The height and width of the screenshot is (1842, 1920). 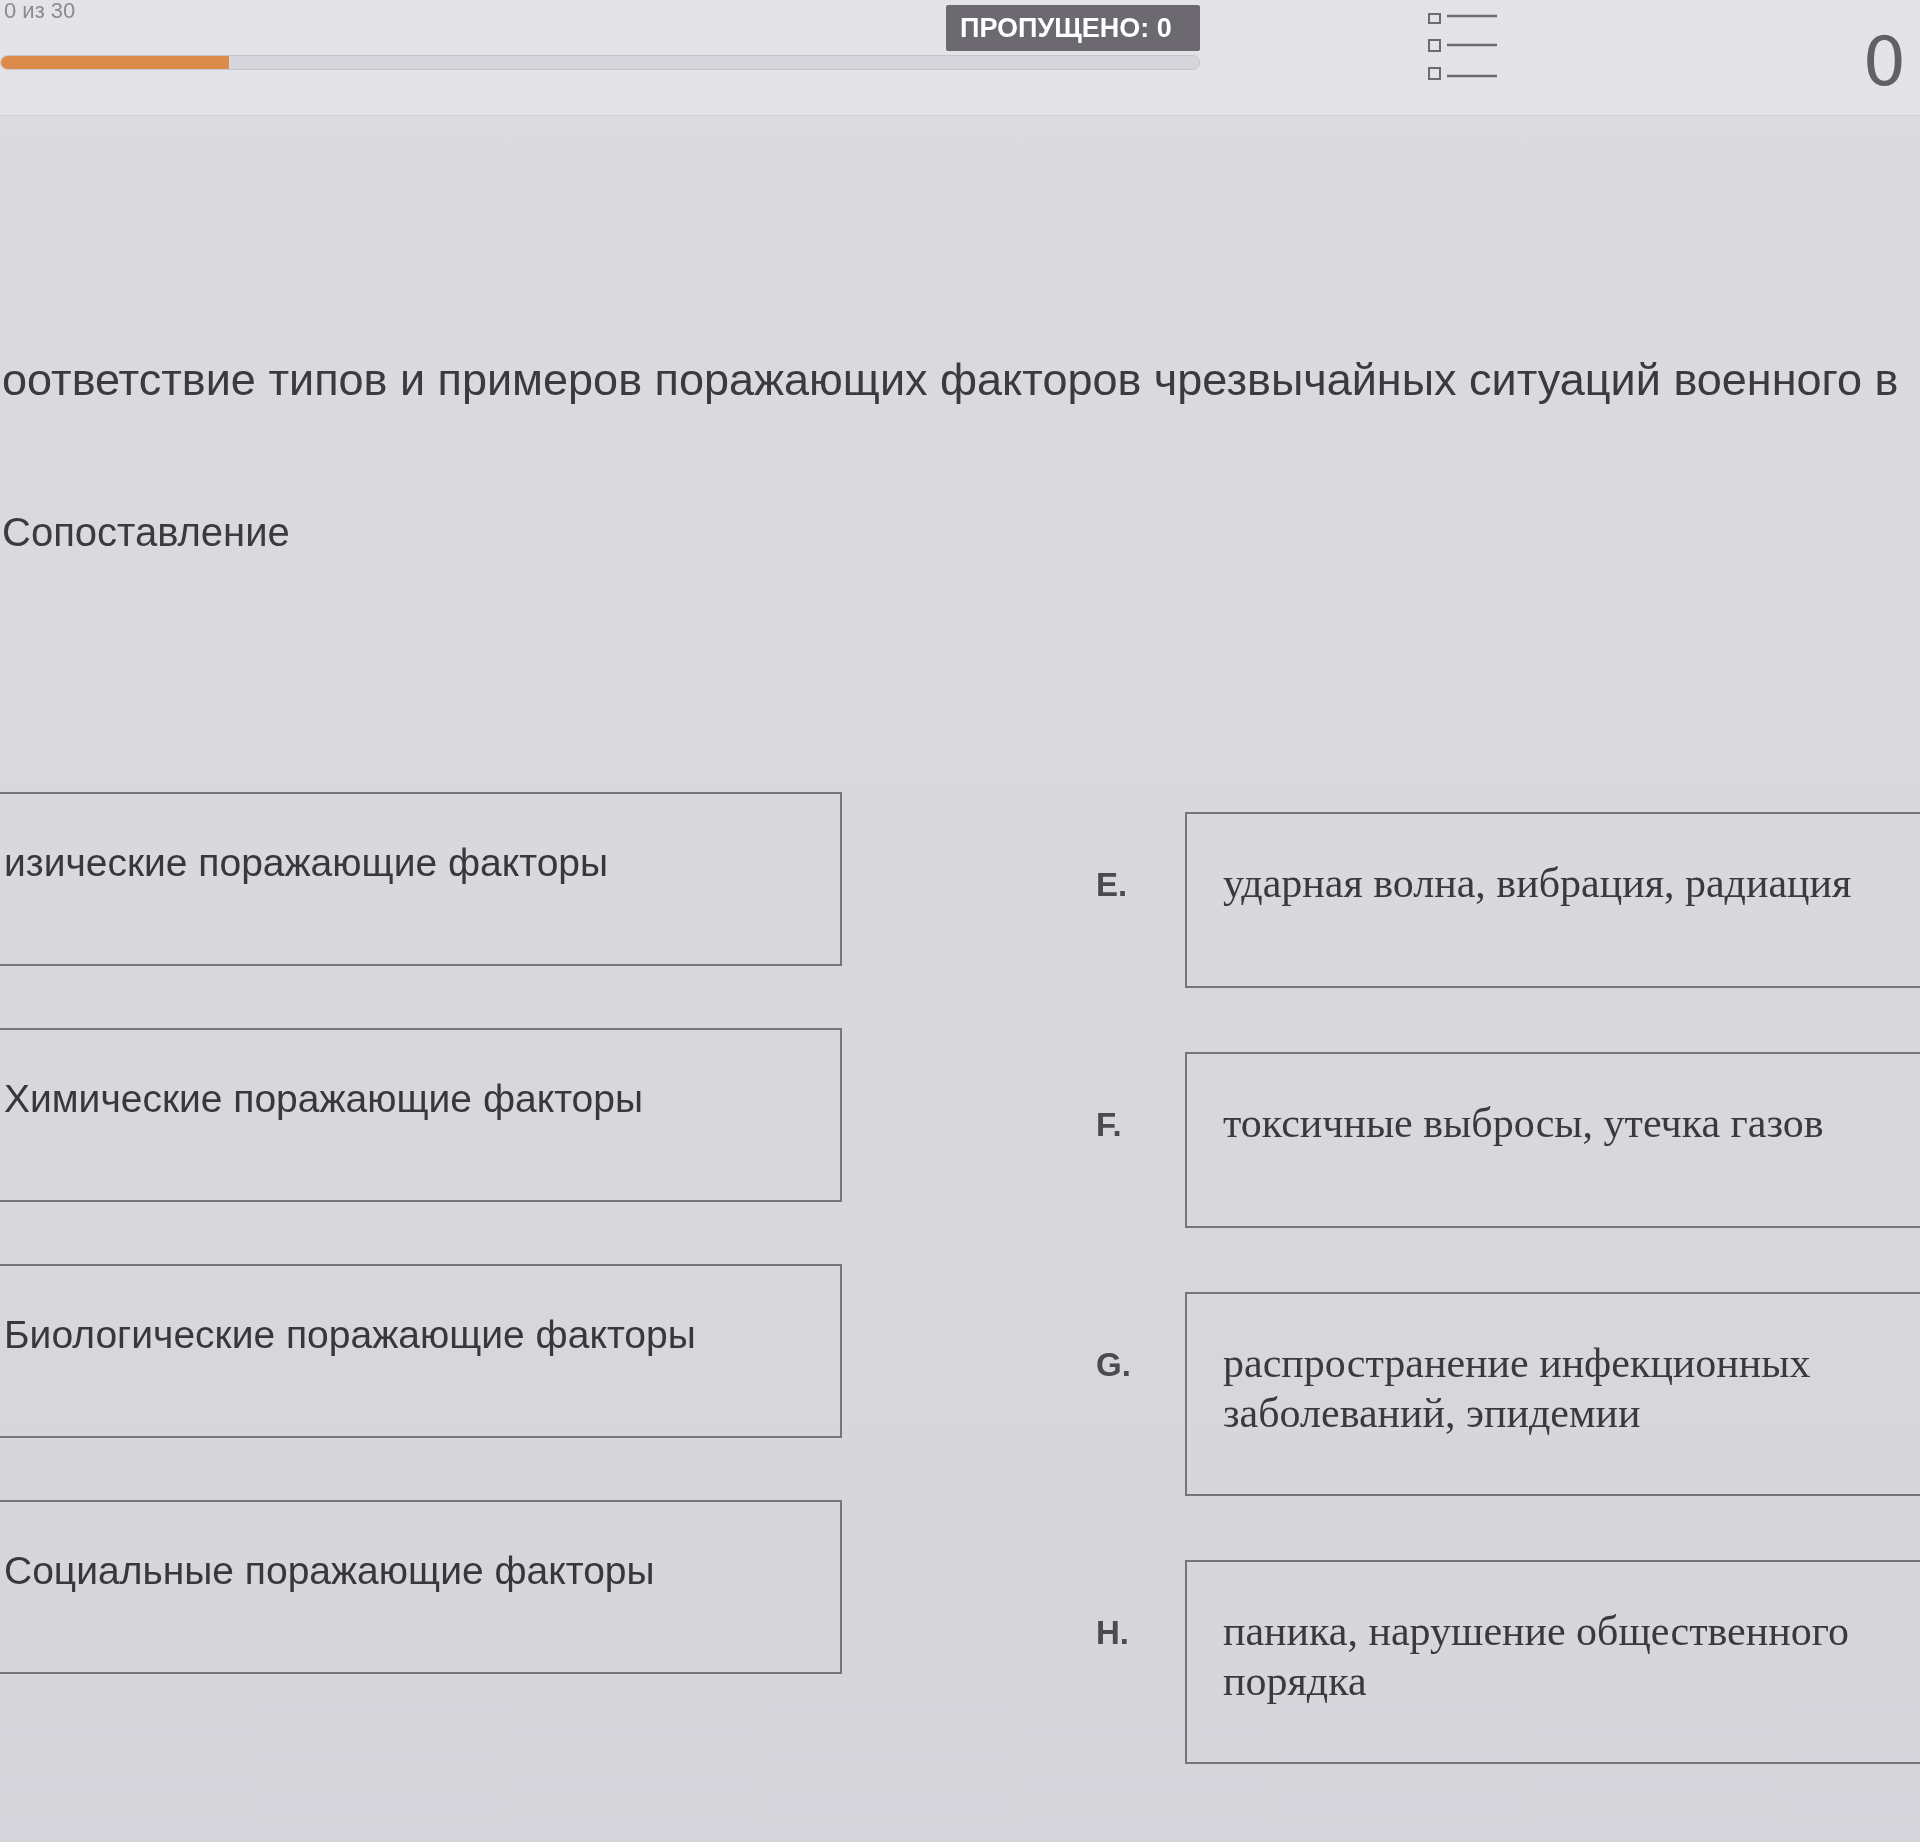 I want to click on match-term-text: Химические поражающие факторы, so click(x=323, y=1098).